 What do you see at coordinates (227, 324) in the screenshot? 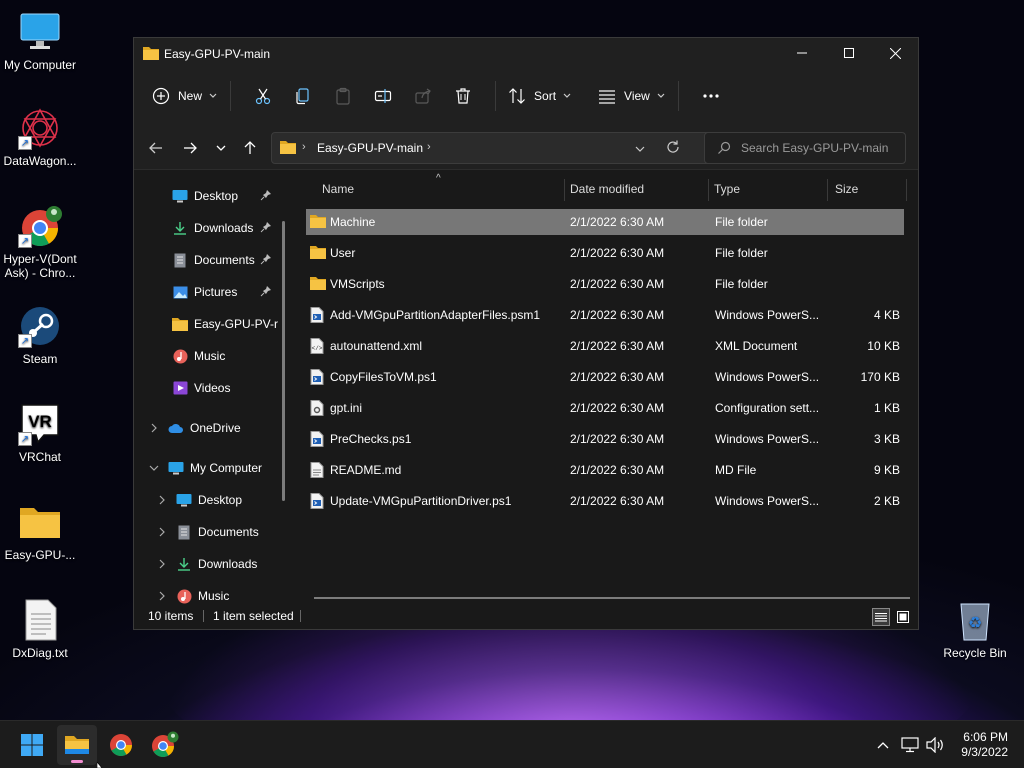
I see `sidebar-item-easy-gpu-folder: Easy-GPU-PV-r` at bounding box center [227, 324].